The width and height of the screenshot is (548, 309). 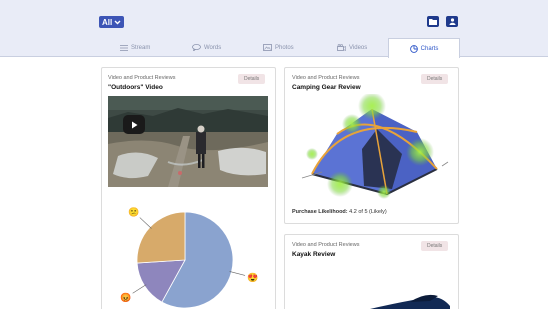 I want to click on video-thumbnail, so click(x=188, y=141).